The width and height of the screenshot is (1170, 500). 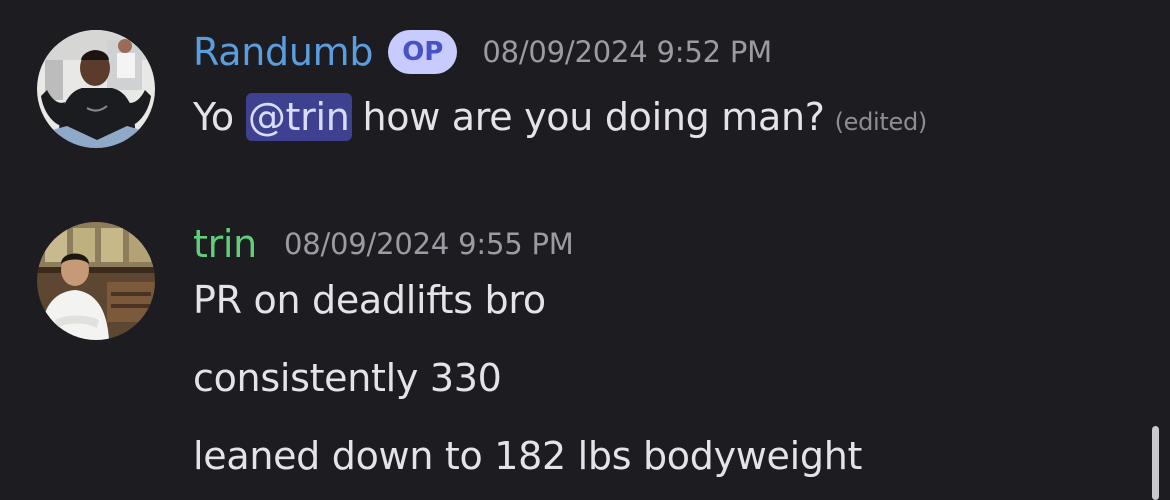 I want to click on username: trin, so click(x=225, y=244).